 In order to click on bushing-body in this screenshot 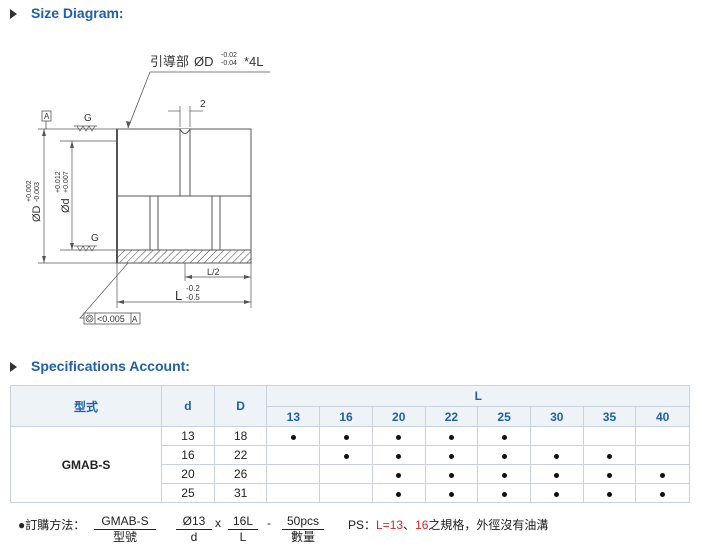, I will do `click(184, 196)`.